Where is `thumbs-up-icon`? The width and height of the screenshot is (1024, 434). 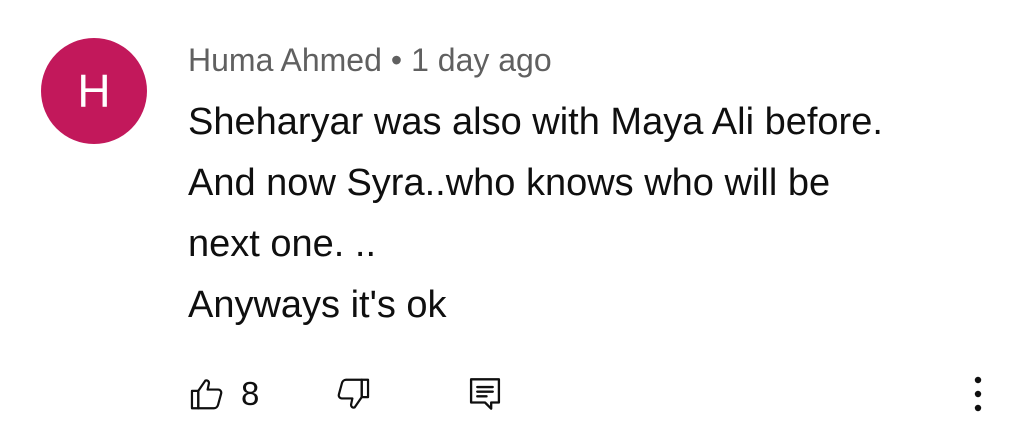 thumbs-up-icon is located at coordinates (207, 394).